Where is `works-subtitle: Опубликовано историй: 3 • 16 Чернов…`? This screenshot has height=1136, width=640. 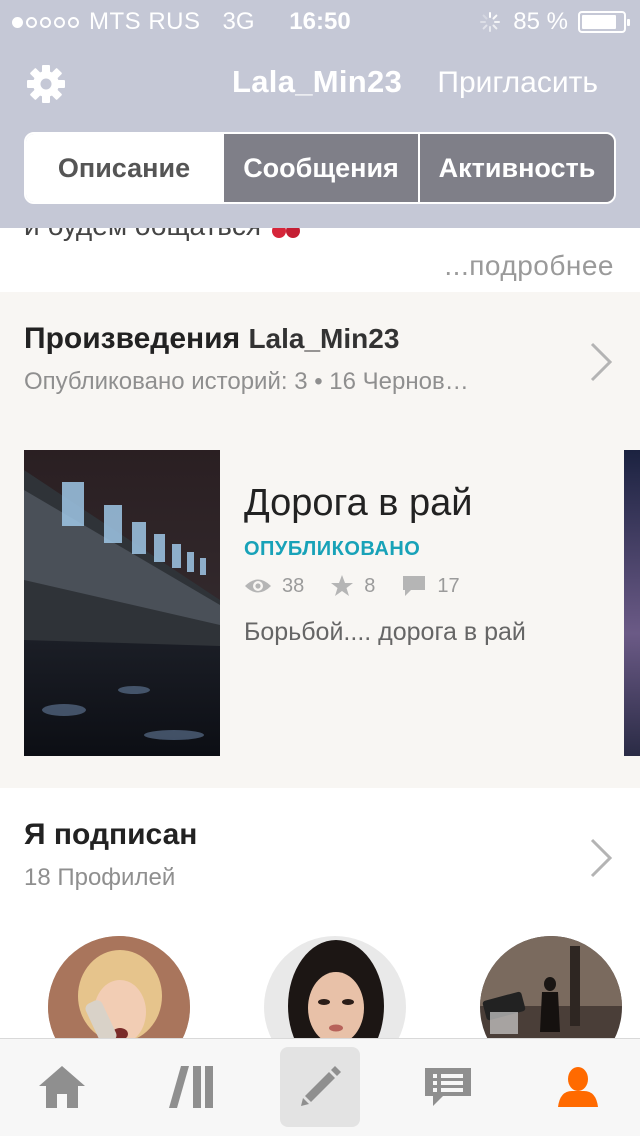
works-subtitle: Опубликовано историй: 3 • 16 Чернов… is located at coordinates (246, 381).